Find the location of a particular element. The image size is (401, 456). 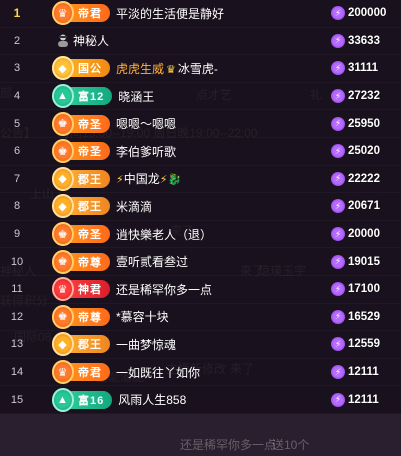

user-name: 神秘人 is located at coordinates (191, 40).